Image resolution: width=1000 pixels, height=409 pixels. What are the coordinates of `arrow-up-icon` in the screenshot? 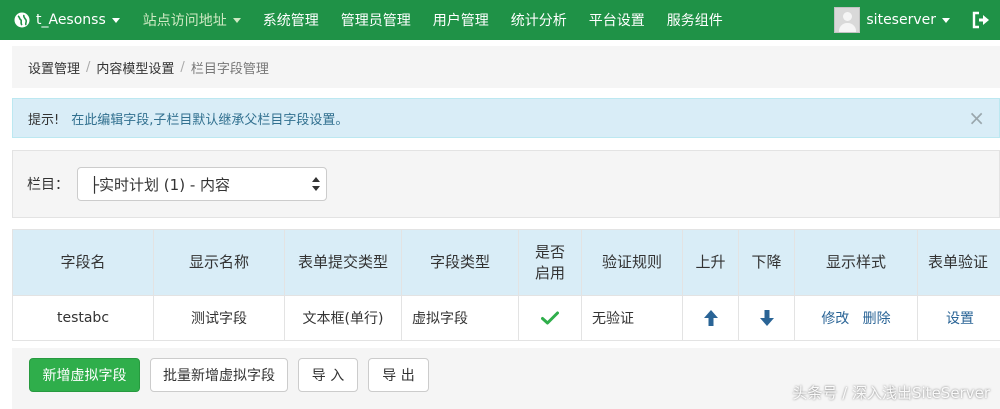 It's located at (711, 318).